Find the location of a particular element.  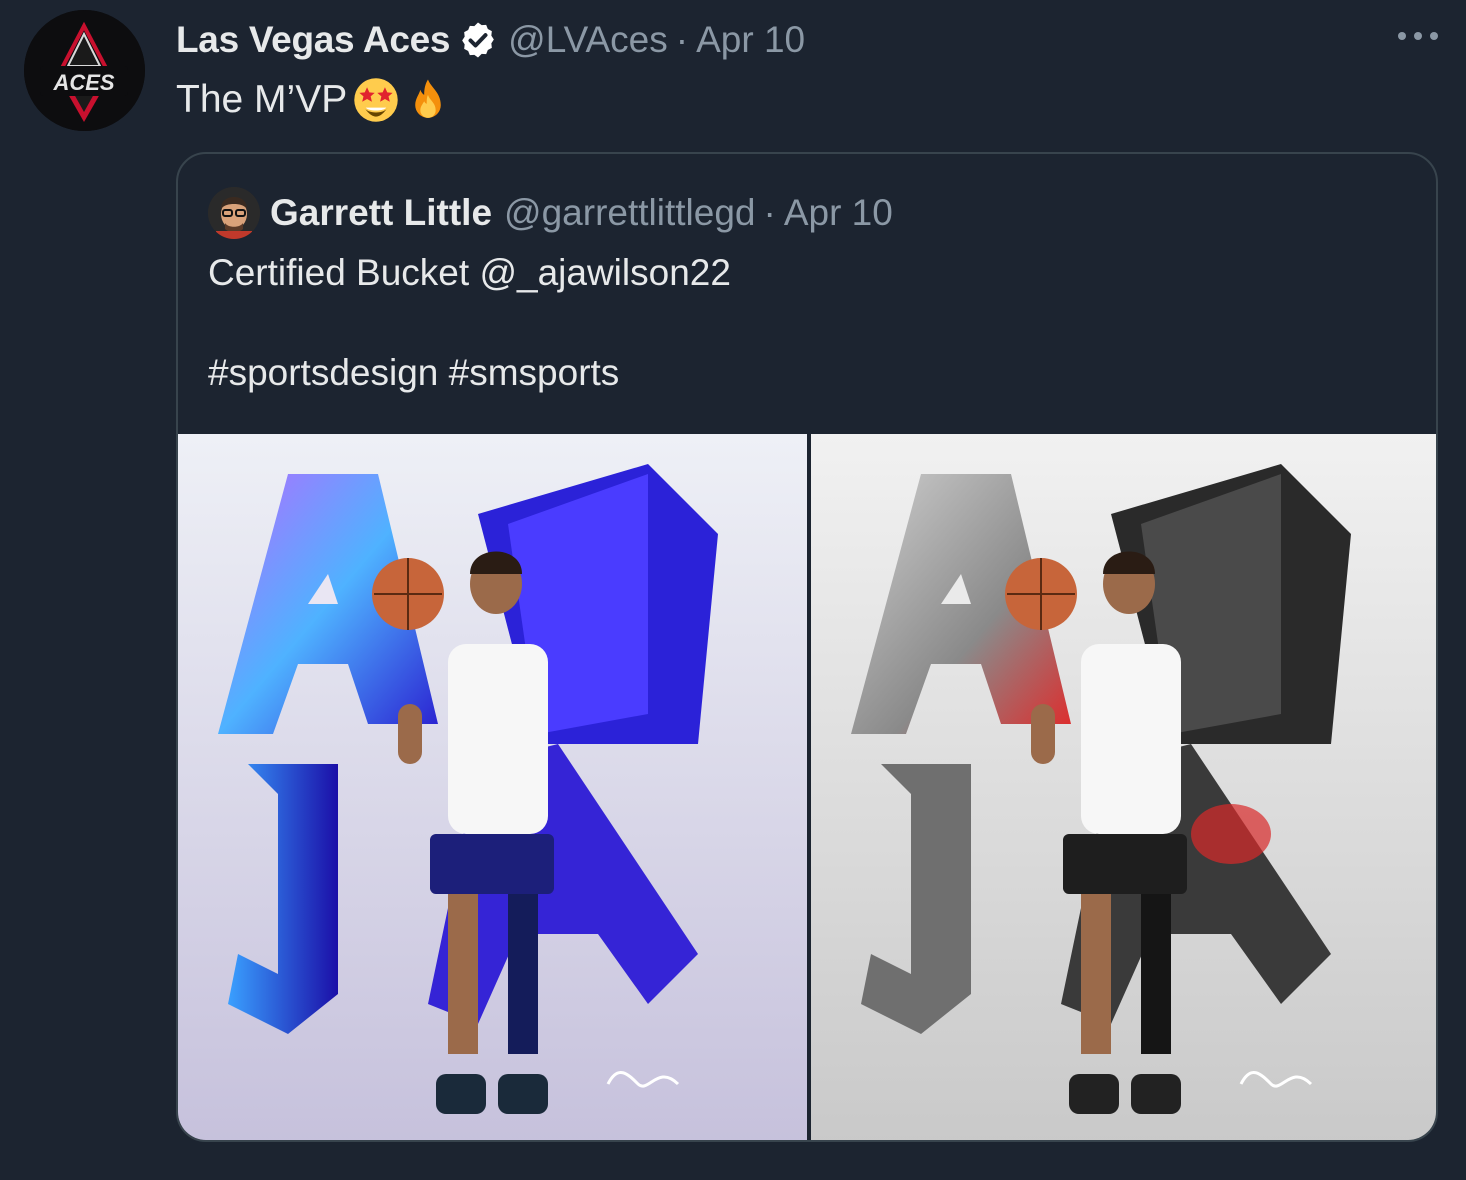

star-struck-emoji-icon is located at coordinates (376, 100).